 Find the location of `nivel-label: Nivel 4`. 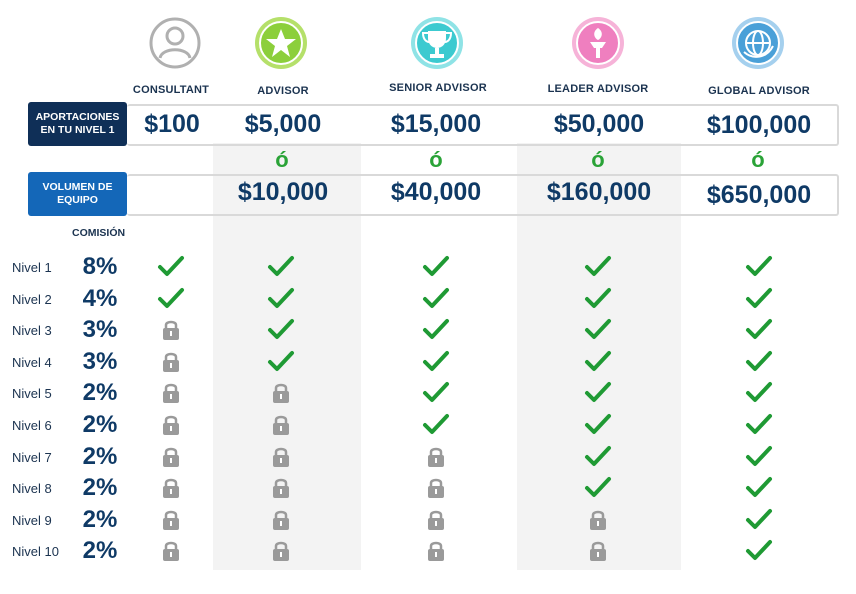

nivel-label: Nivel 4 is located at coordinates (32, 362).